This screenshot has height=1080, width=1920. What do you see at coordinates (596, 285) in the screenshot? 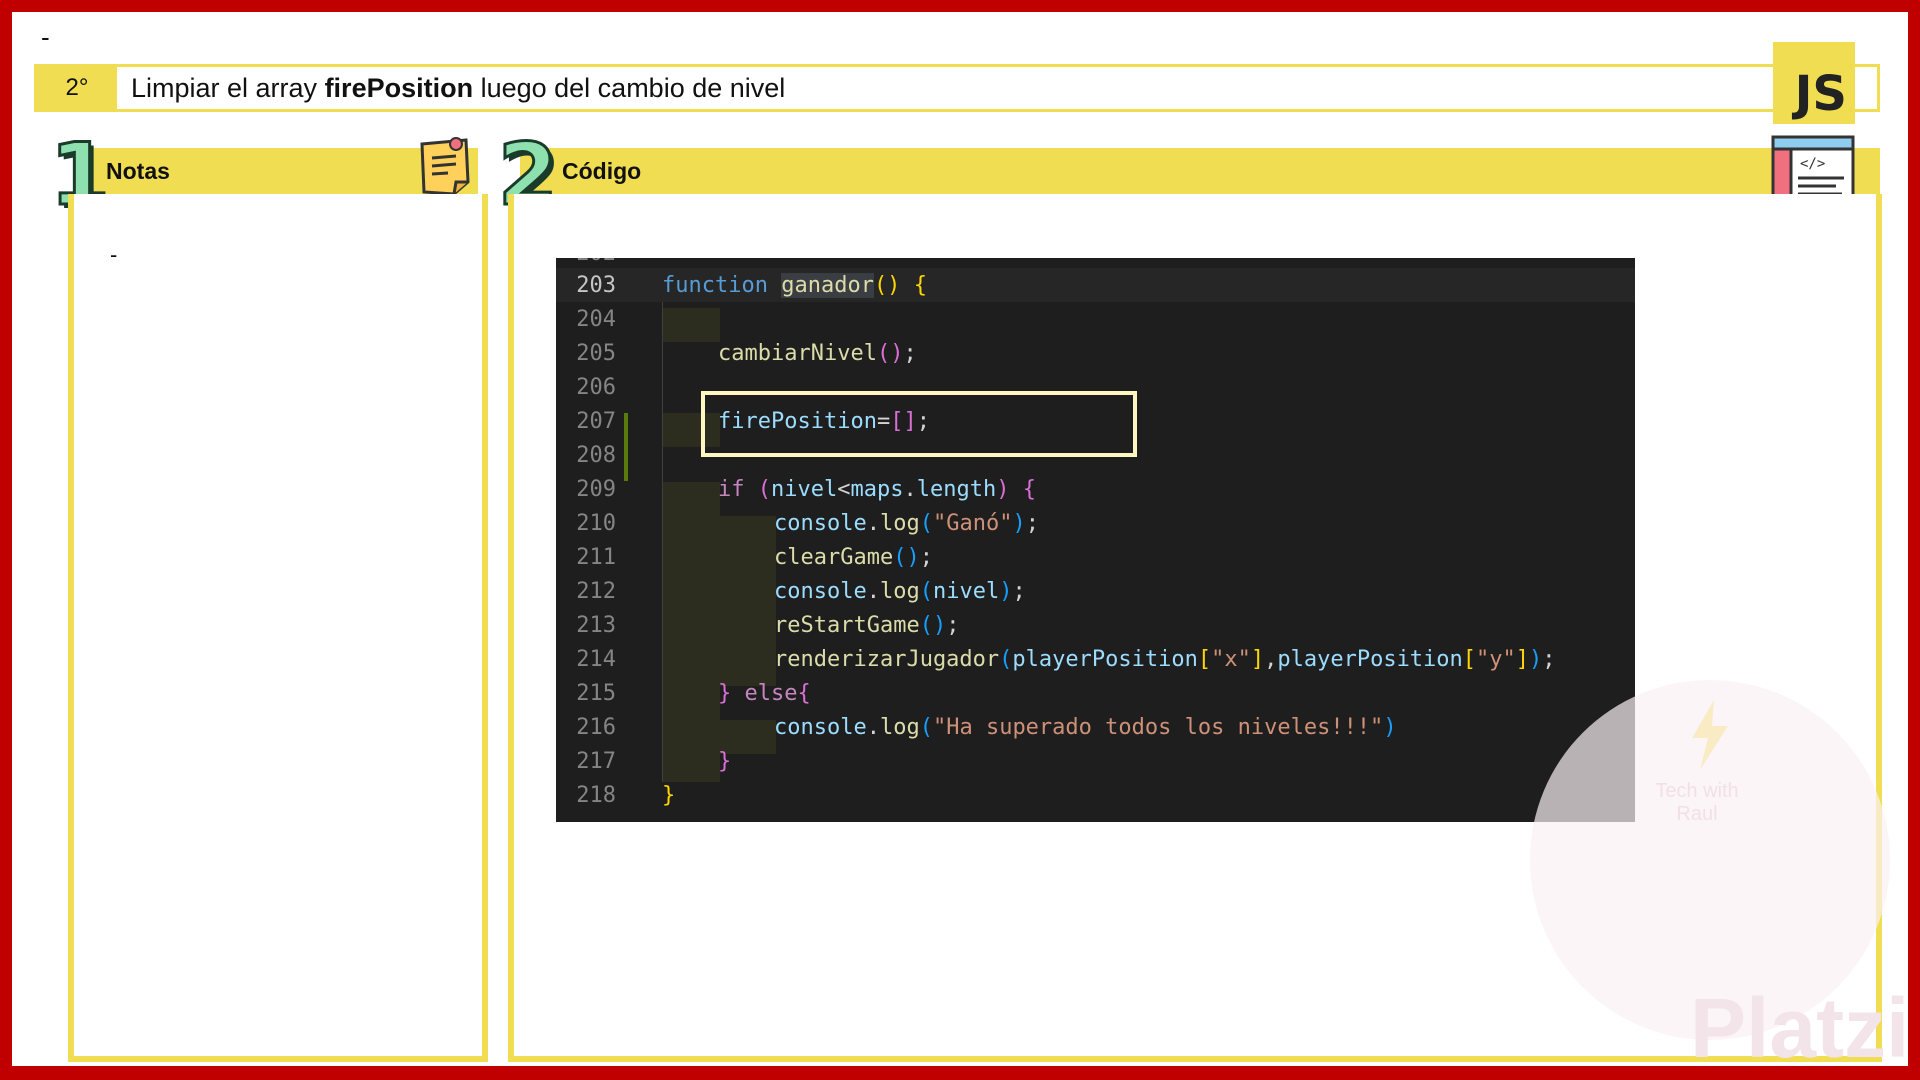
I see `line-number: 203` at bounding box center [596, 285].